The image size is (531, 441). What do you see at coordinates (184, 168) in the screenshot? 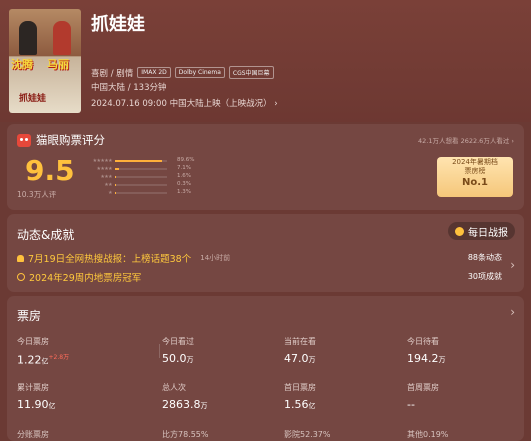
I see `distribution-pct: 7.1%` at bounding box center [184, 168].